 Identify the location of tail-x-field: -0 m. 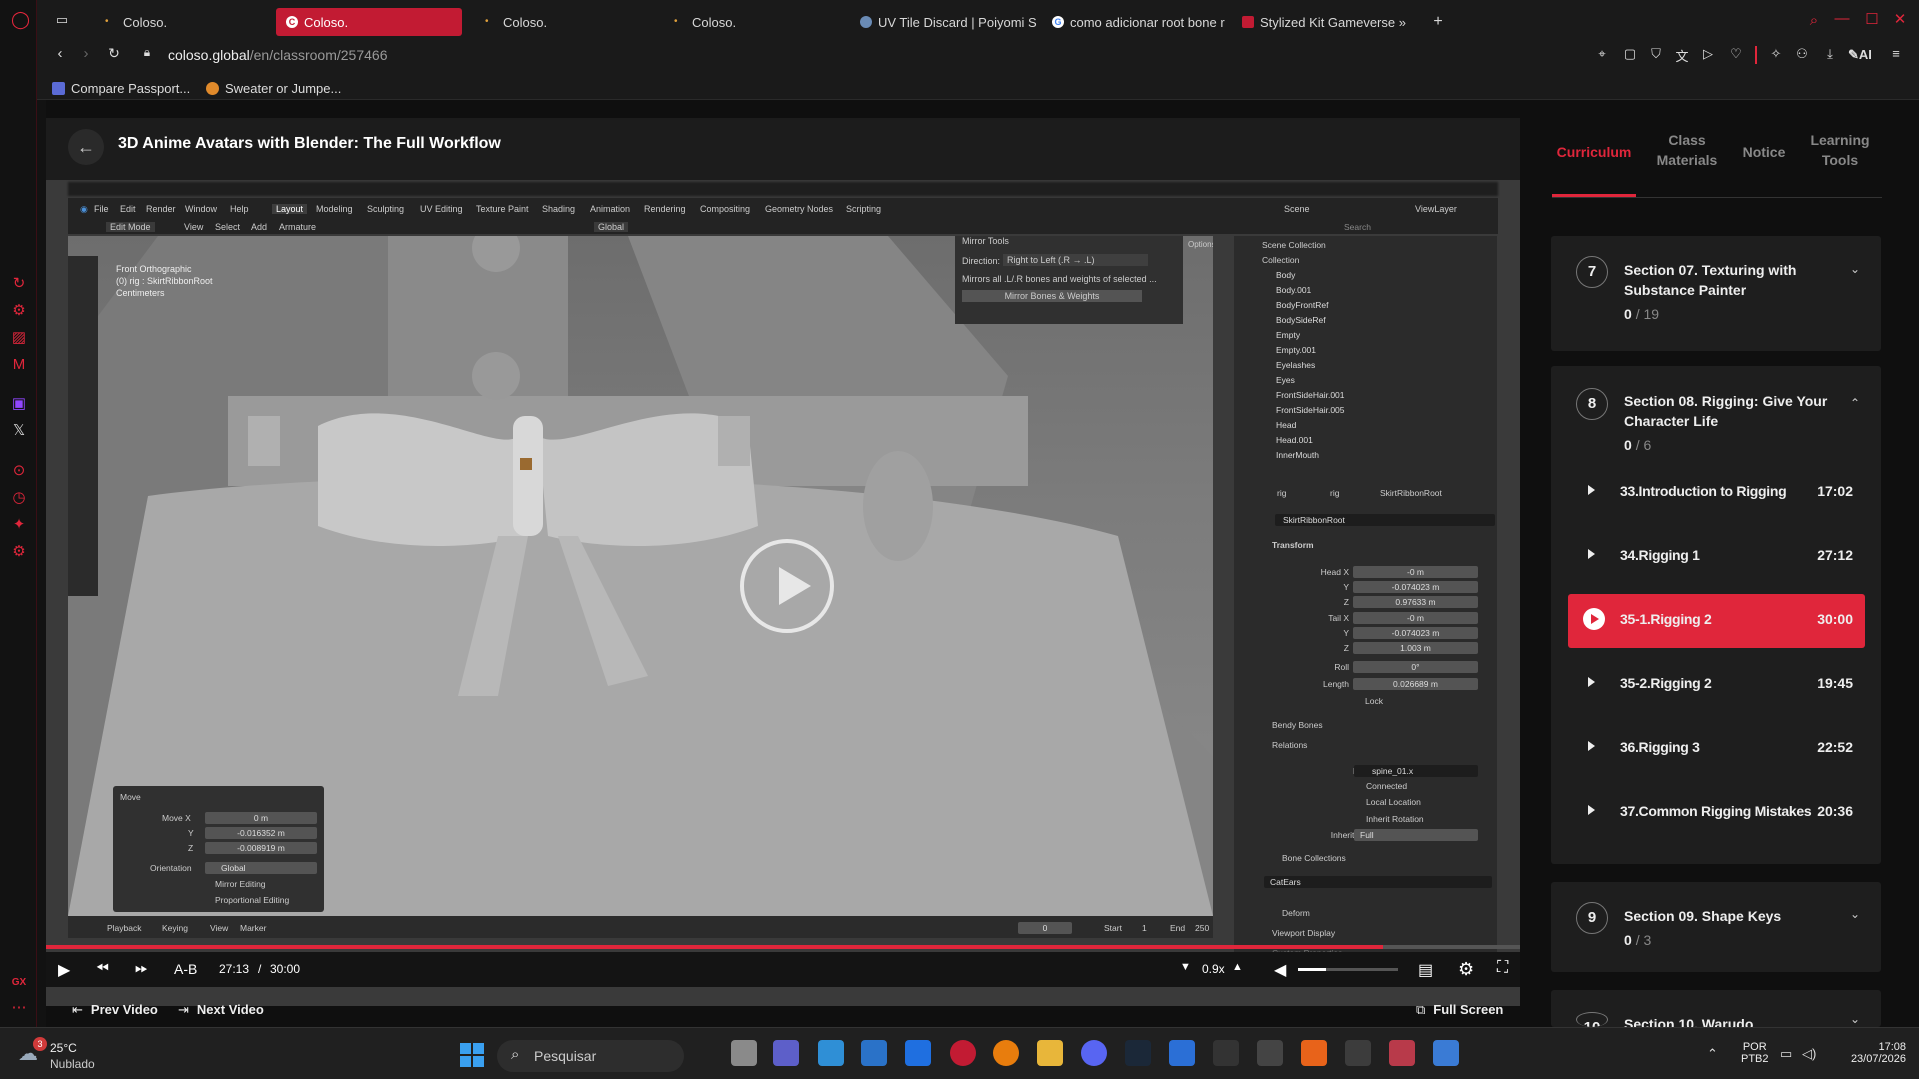
(1415, 618).